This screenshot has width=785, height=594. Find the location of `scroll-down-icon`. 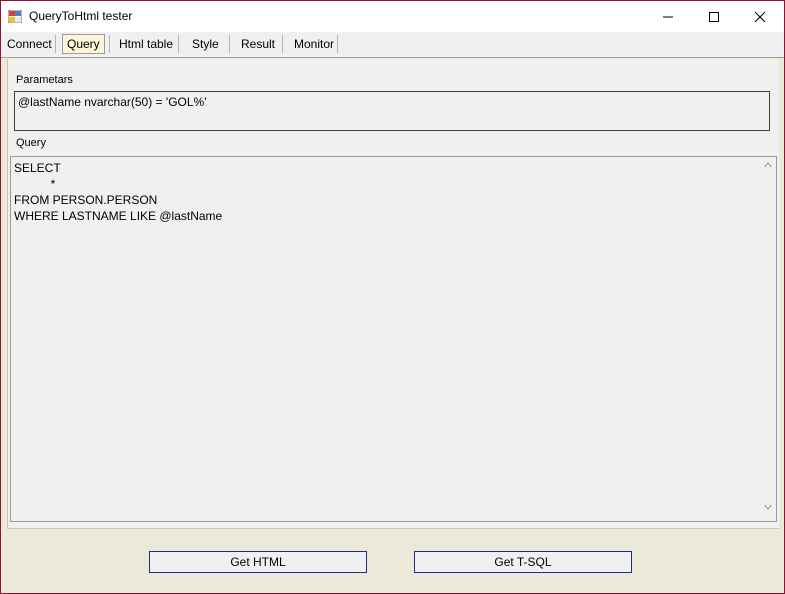

scroll-down-icon is located at coordinates (768, 507).